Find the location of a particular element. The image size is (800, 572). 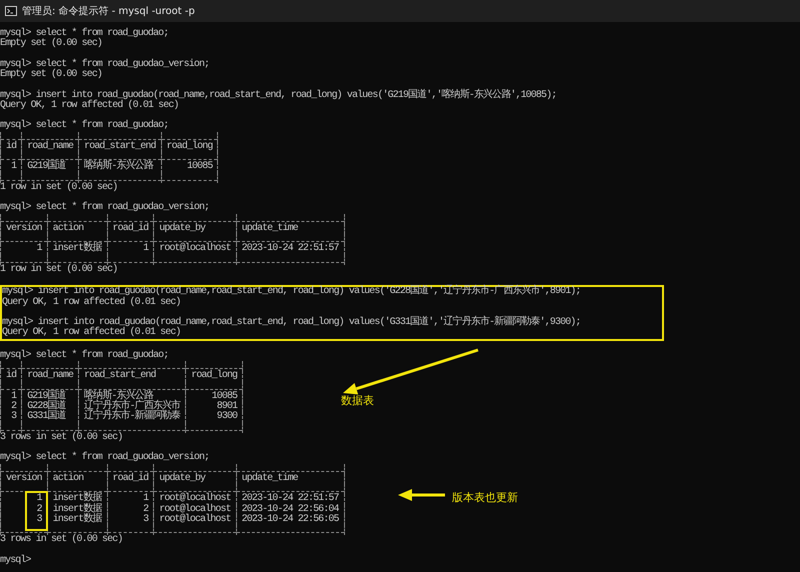

annotation-label: 版本表也更新 is located at coordinates (485, 497).